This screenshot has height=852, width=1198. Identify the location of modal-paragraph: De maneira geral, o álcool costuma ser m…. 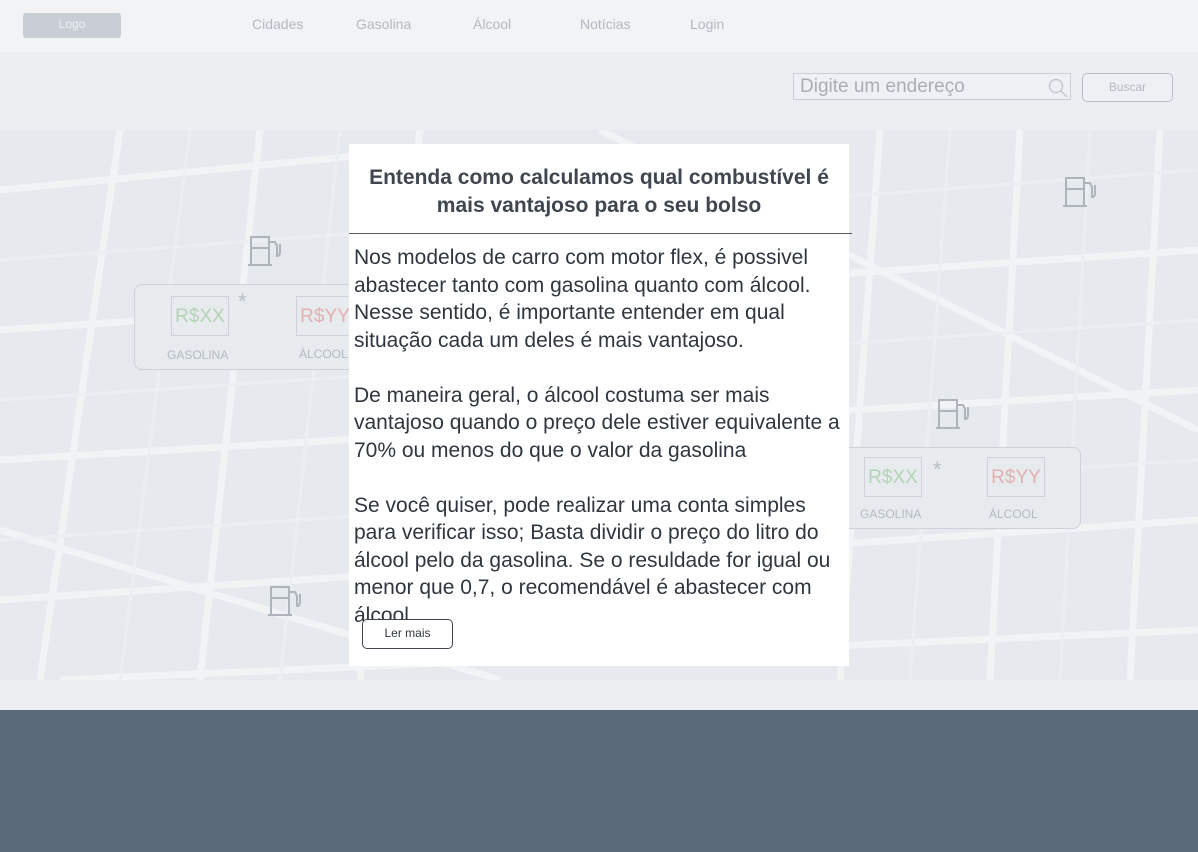
(597, 422).